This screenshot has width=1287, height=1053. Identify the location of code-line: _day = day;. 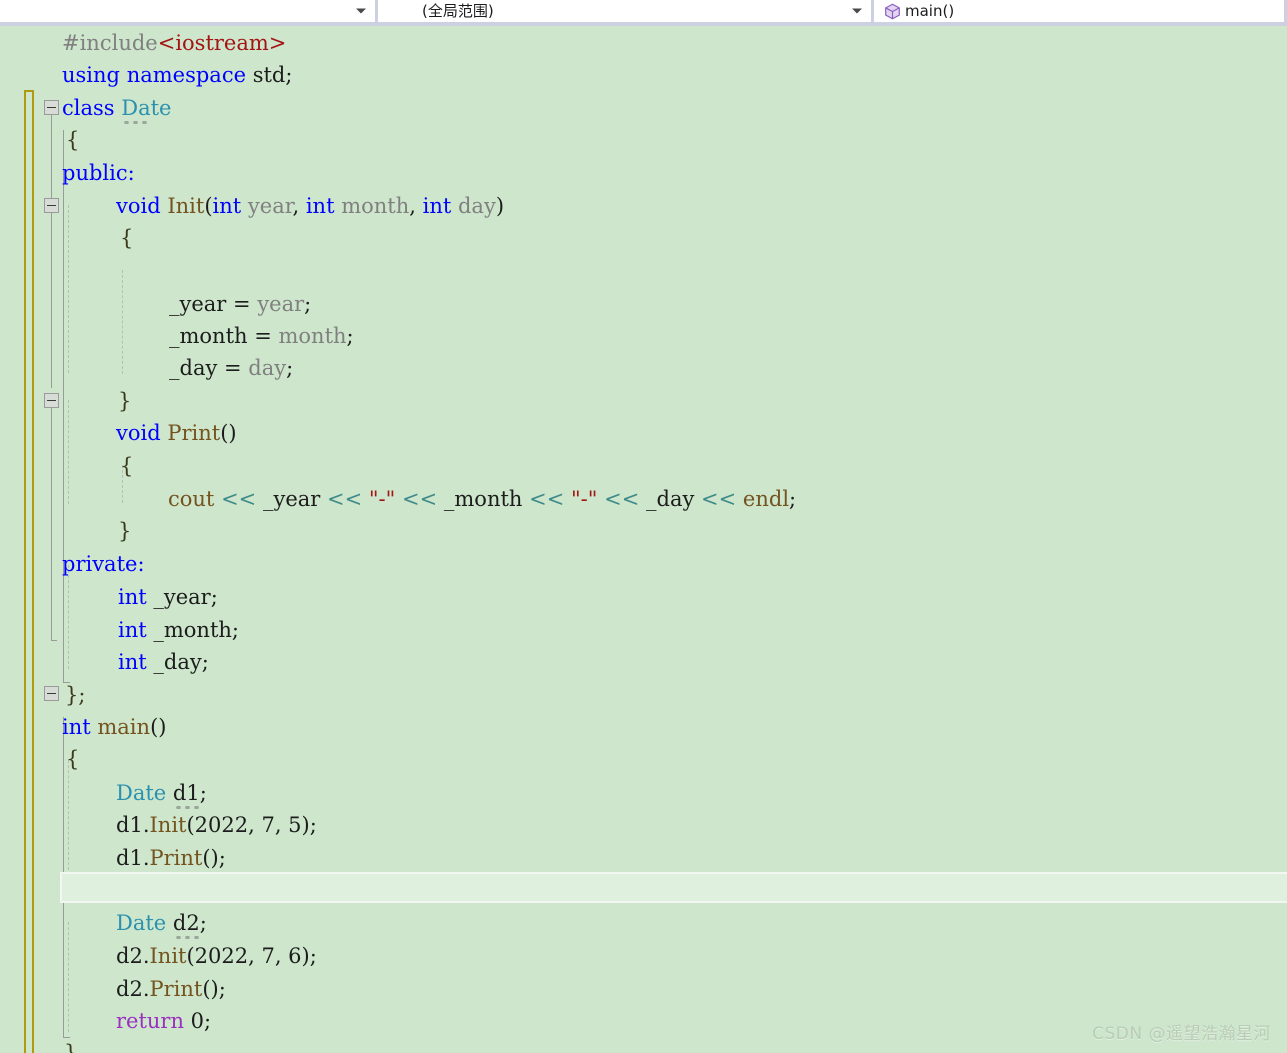
(231, 368).